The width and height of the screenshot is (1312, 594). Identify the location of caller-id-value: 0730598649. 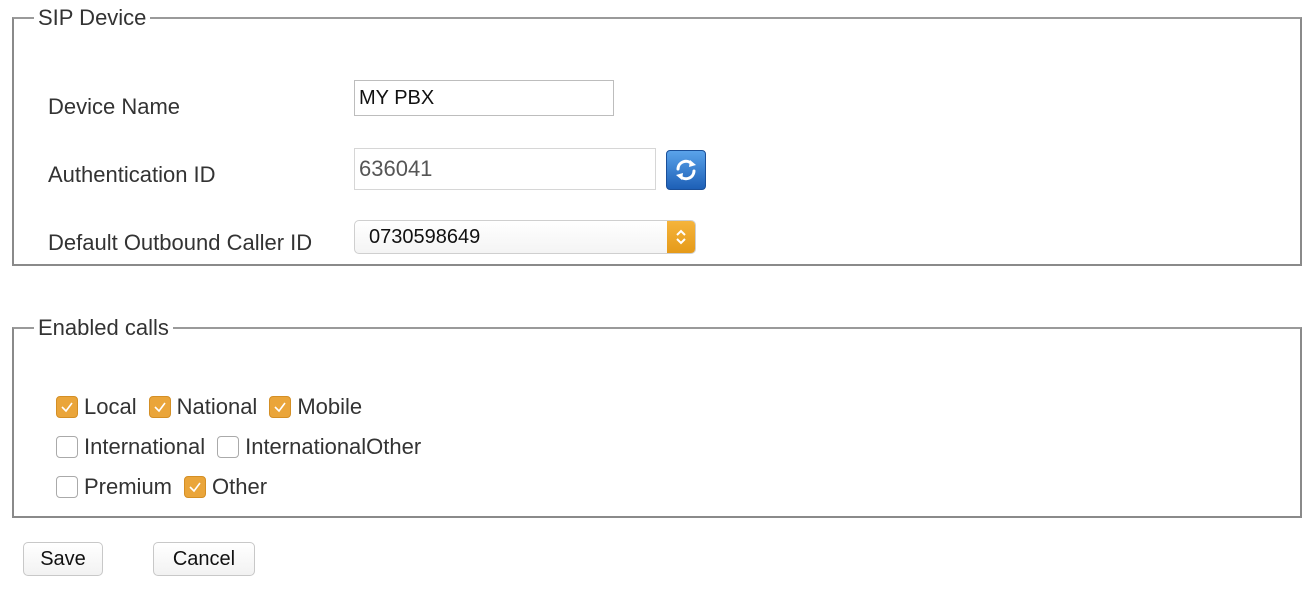
(425, 236).